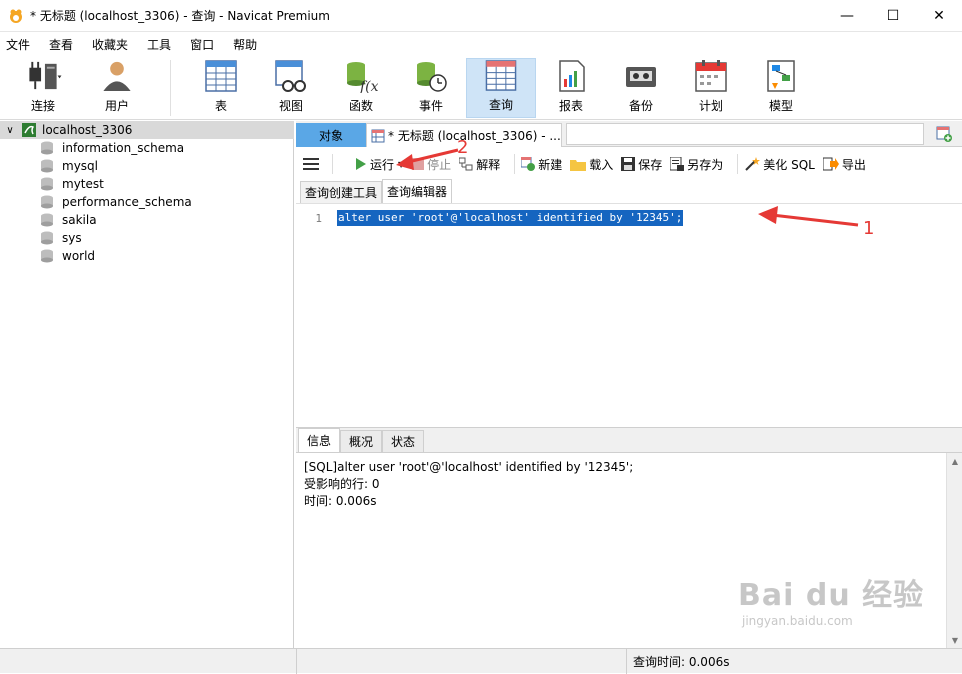  Describe the element at coordinates (844, 164) in the screenshot. I see `export-button: 导出` at that location.